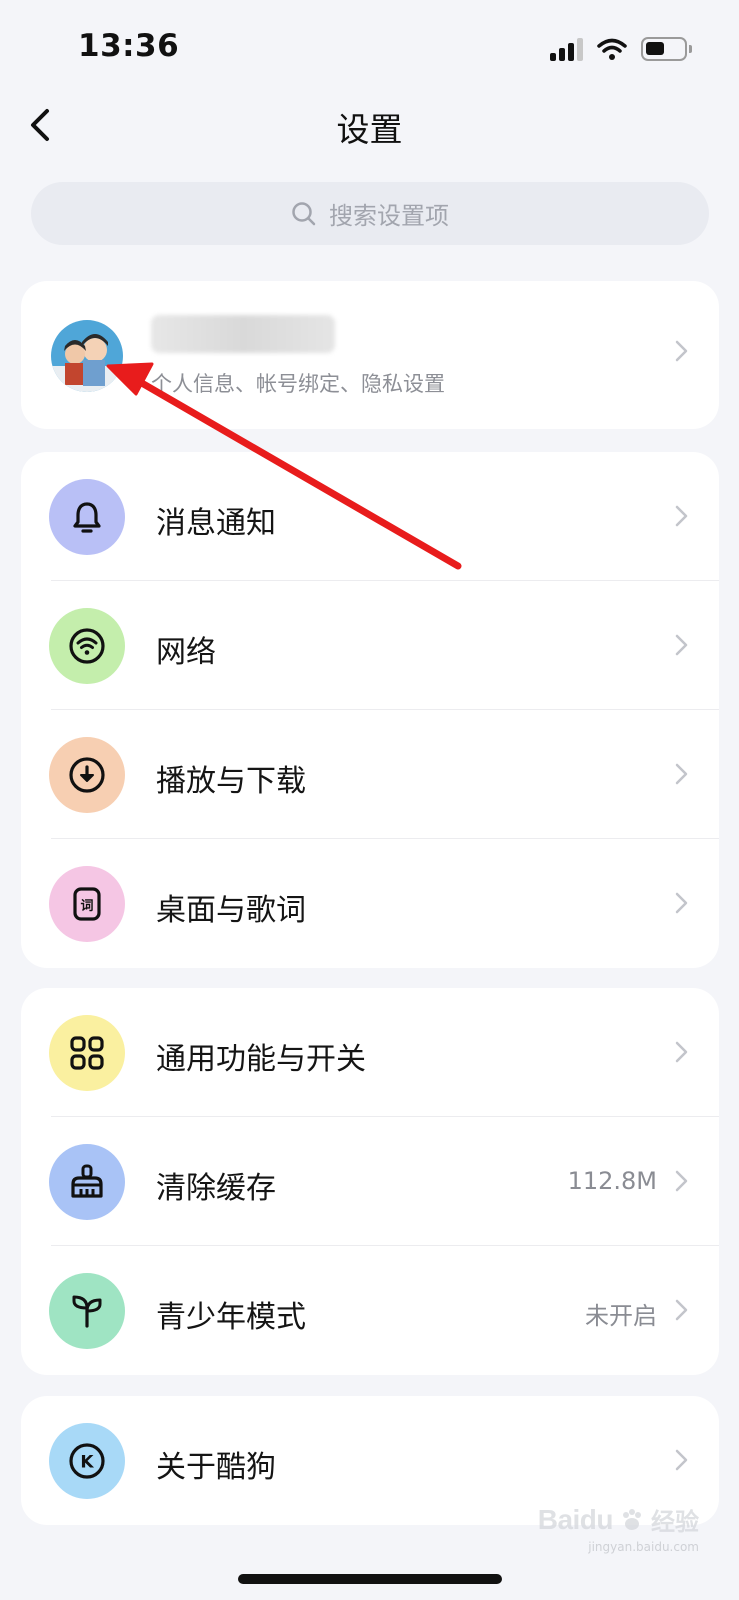 This screenshot has height=1600, width=739. I want to click on lyrics-icon: 词, so click(87, 904).